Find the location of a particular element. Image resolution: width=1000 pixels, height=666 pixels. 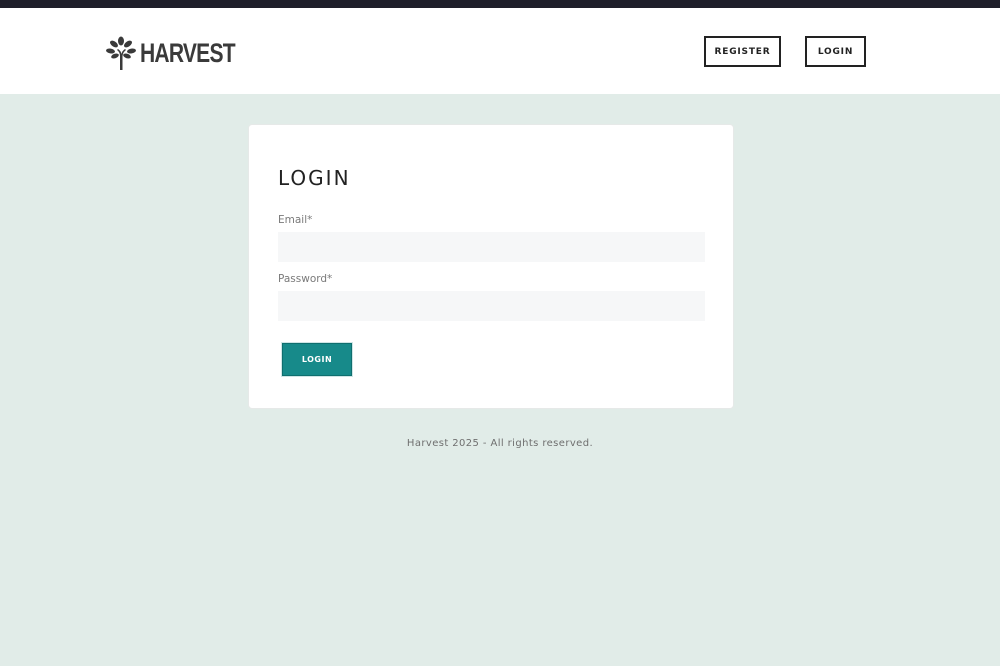

login-nav-button: LOGIN is located at coordinates (835, 51).